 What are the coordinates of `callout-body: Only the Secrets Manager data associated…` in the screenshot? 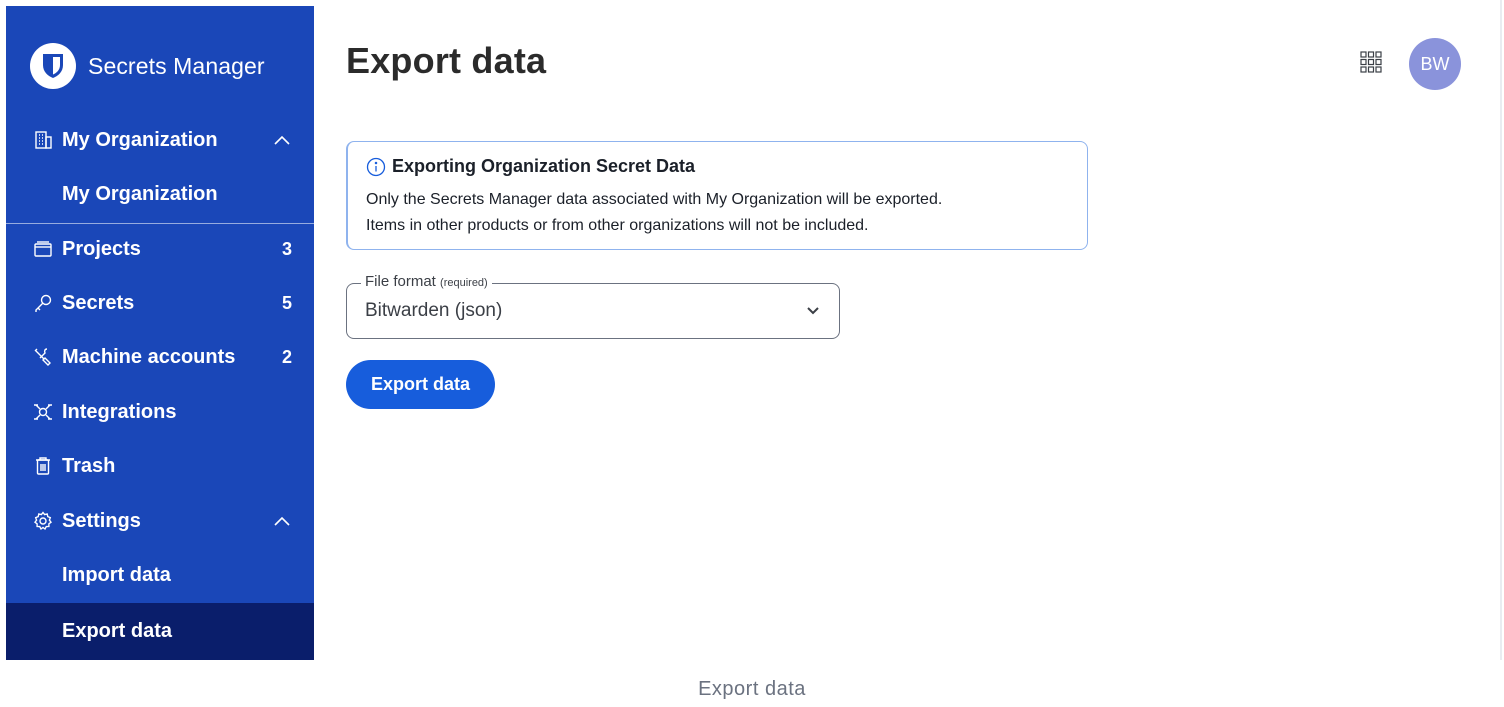 It's located at (717, 213).